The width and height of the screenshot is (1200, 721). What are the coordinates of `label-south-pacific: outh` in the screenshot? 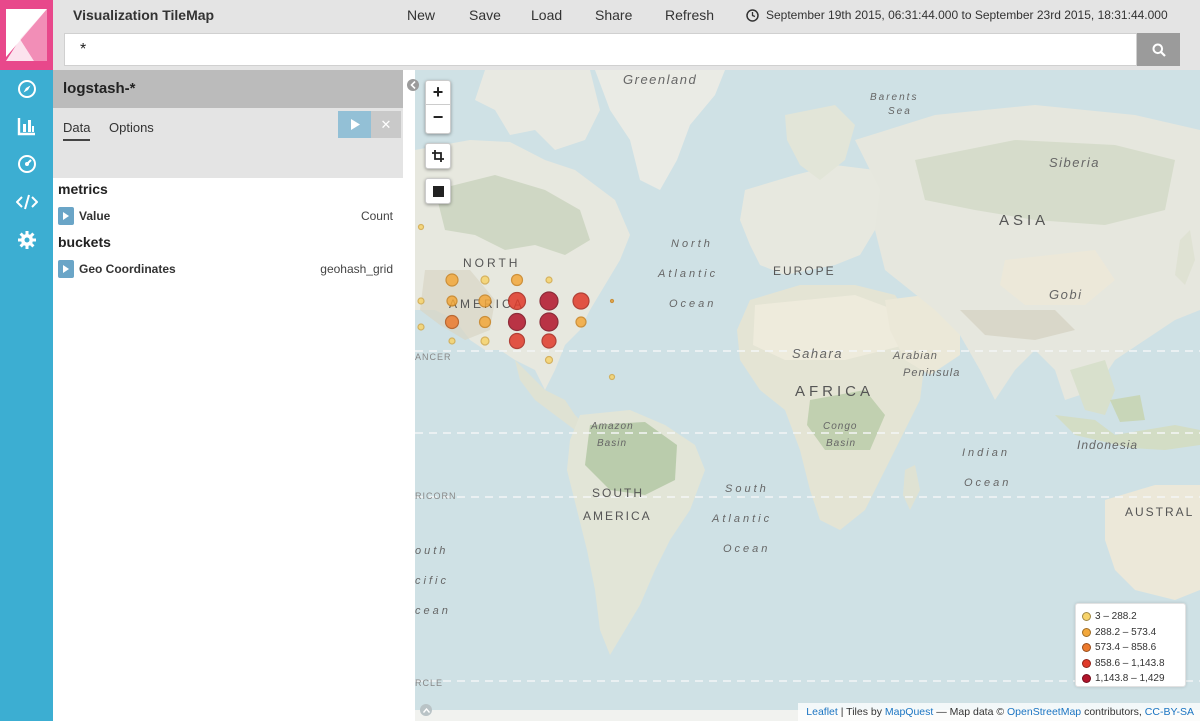 It's located at (431, 551).